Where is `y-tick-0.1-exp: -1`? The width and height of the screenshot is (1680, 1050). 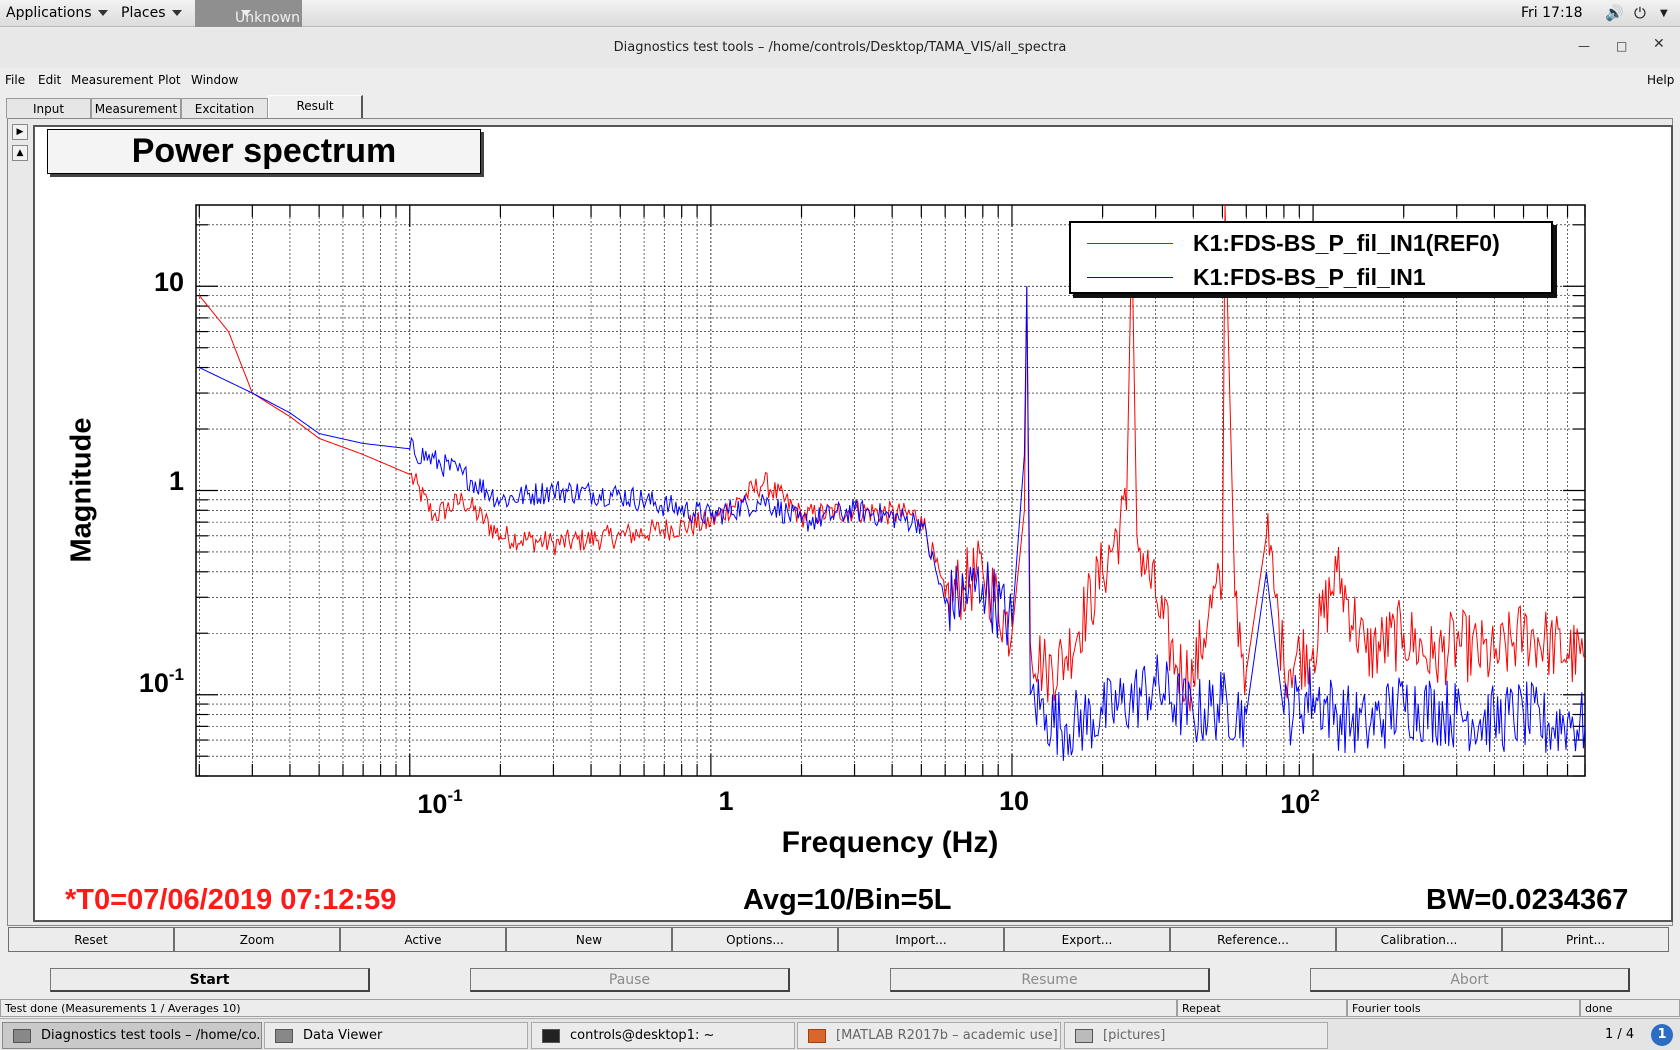
y-tick-0.1-exp: -1 is located at coordinates (176, 674).